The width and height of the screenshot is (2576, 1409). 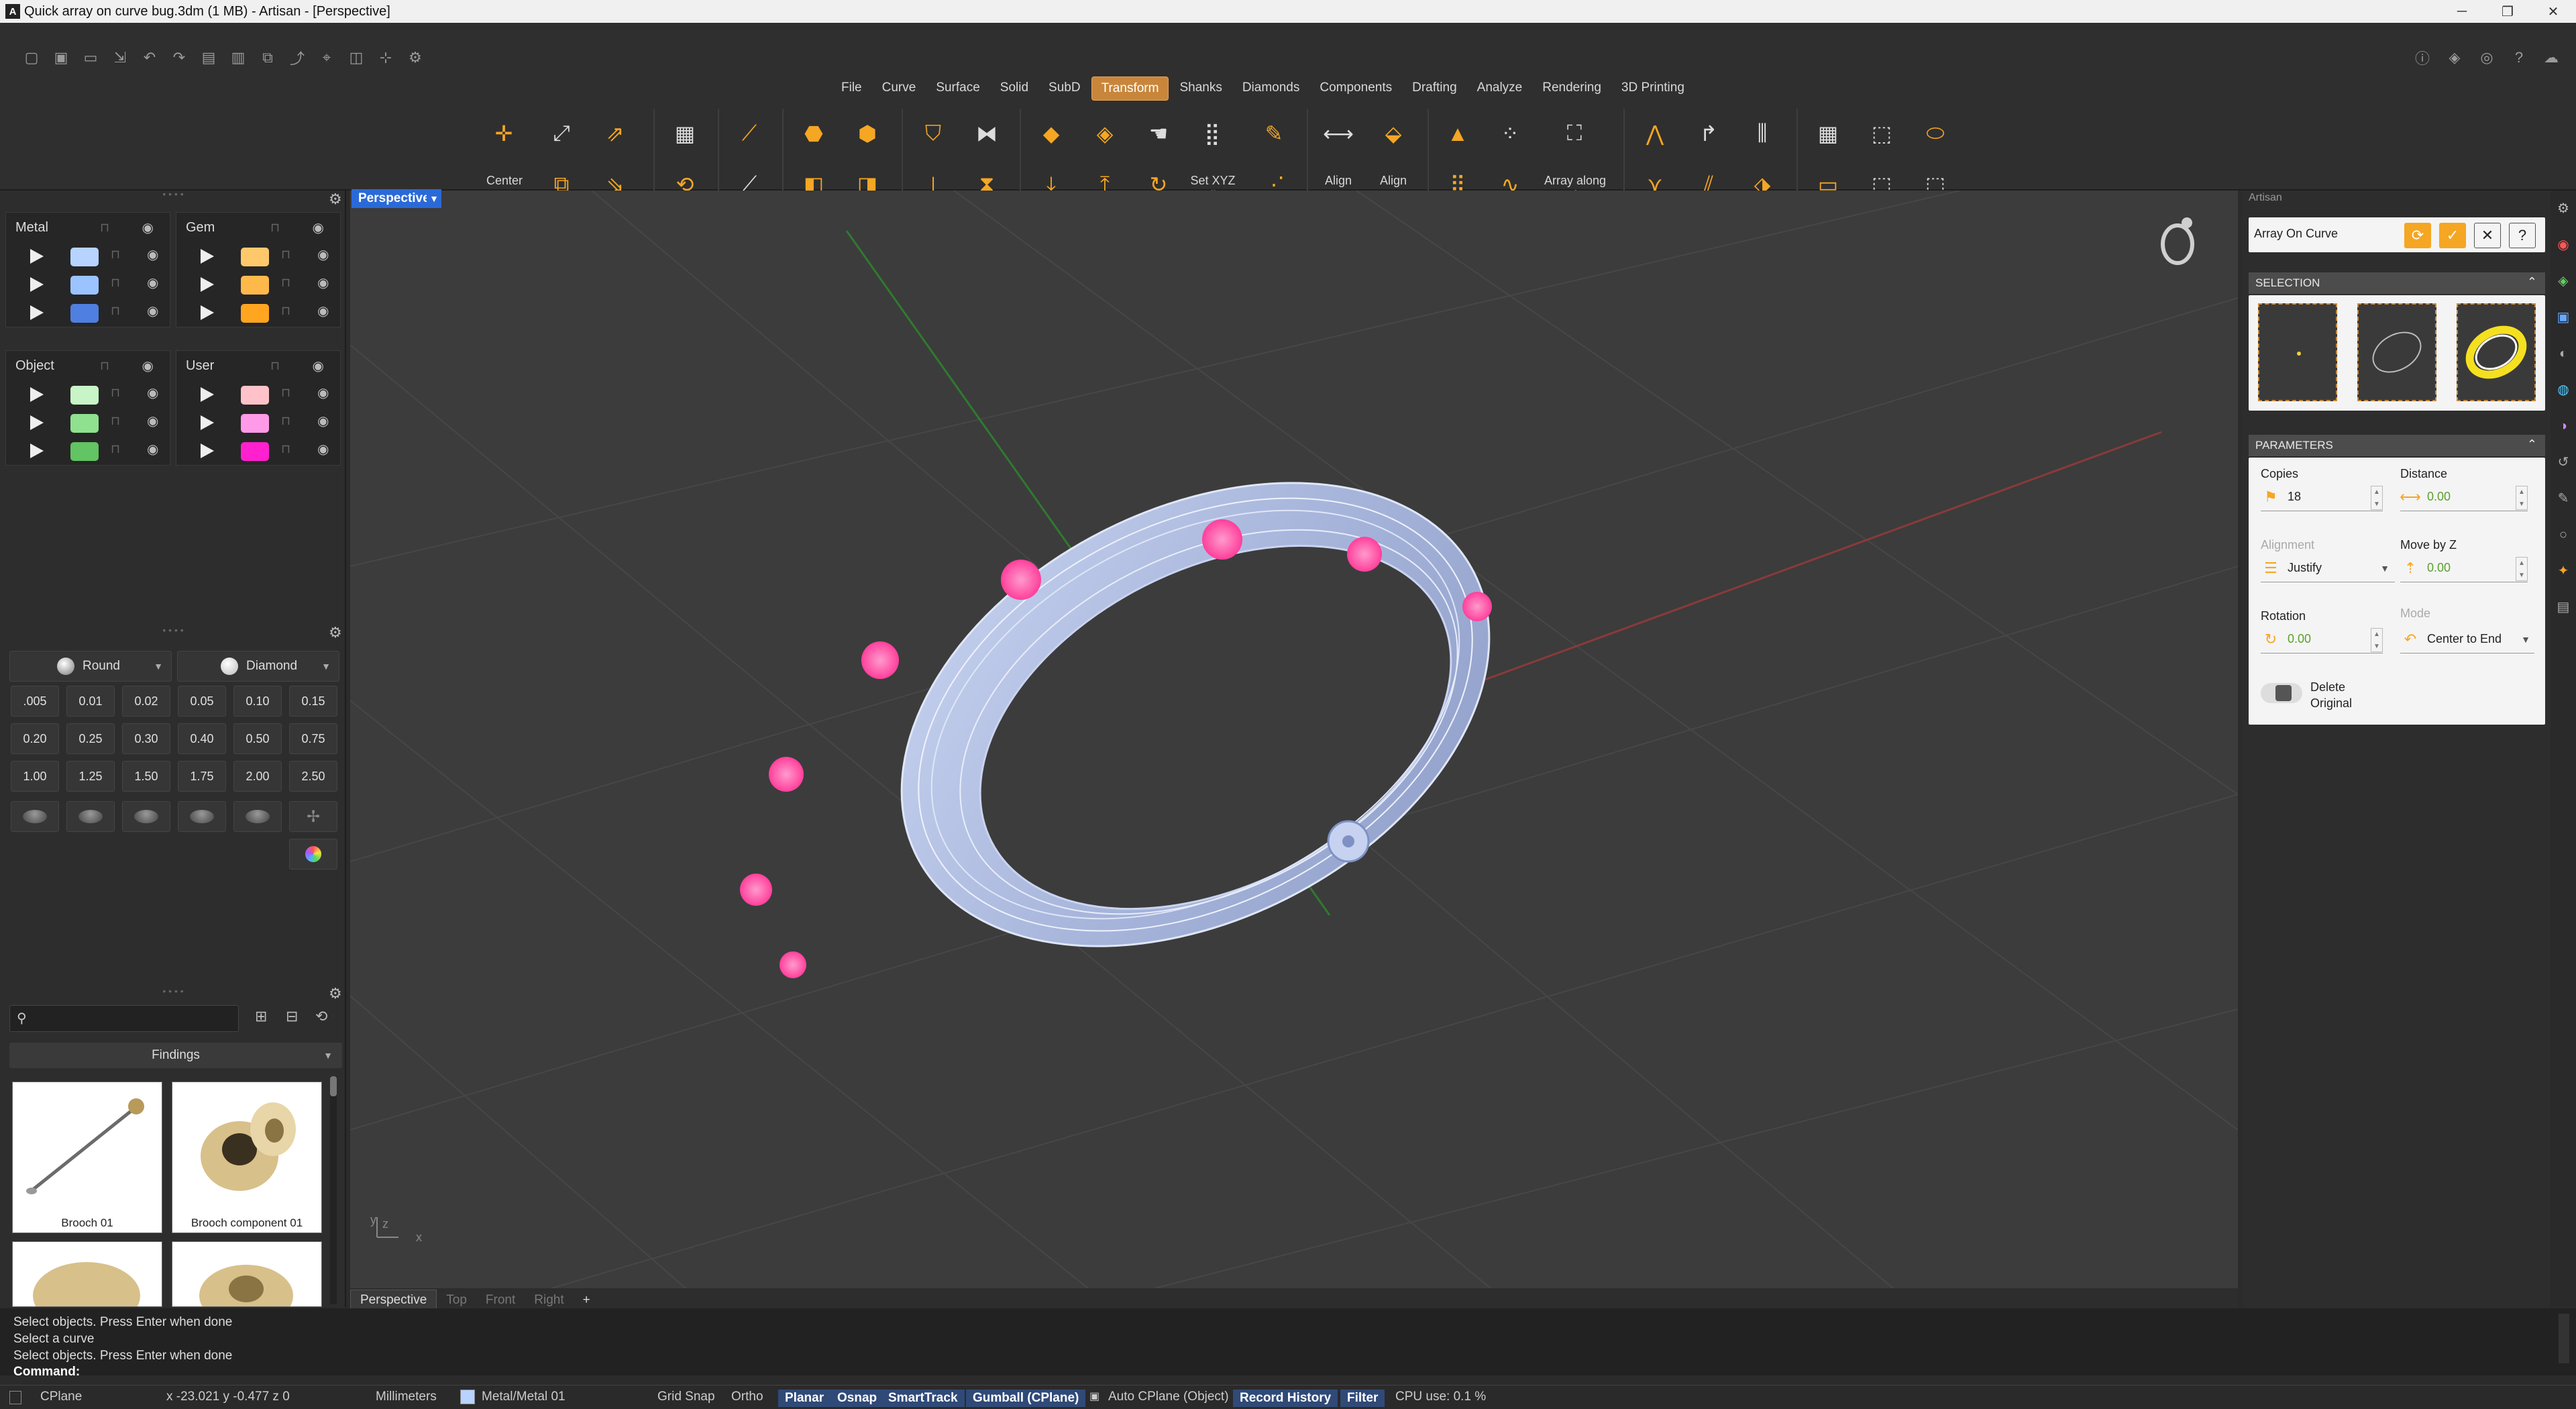 What do you see at coordinates (1338, 133) in the screenshot?
I see `align-icon: ⟷` at bounding box center [1338, 133].